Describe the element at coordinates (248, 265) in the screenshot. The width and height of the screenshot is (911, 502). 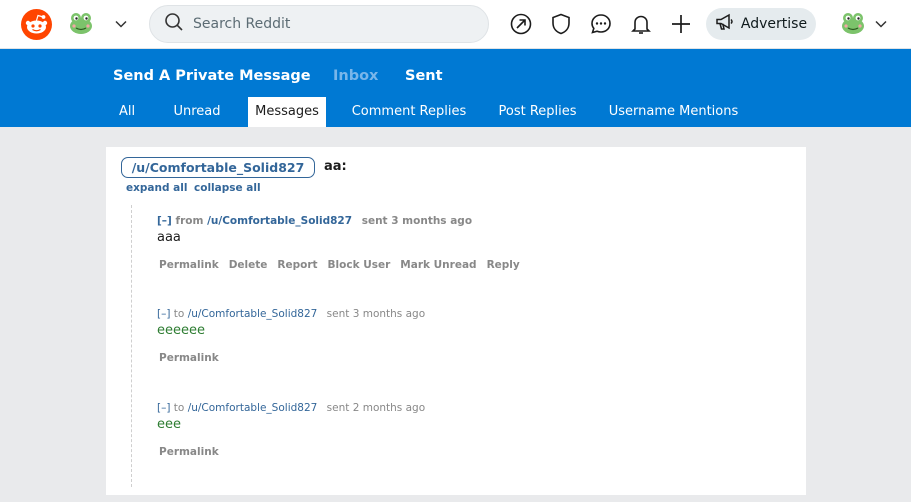
I see `delete-button: Delete` at that location.